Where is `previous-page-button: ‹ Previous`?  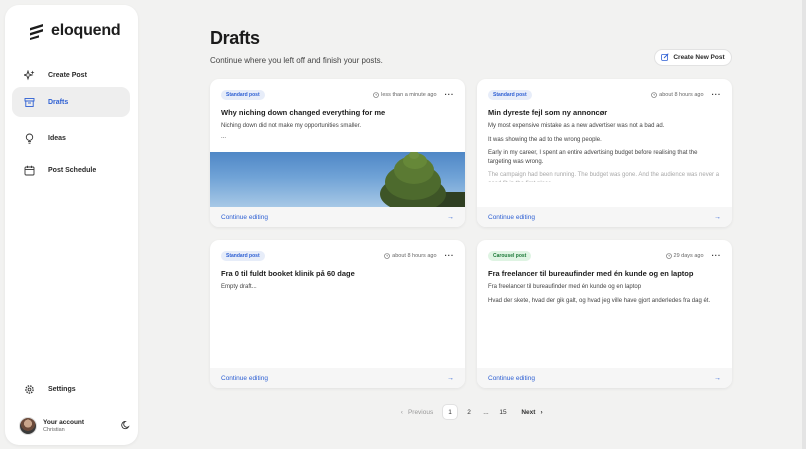
previous-page-button: ‹ Previous is located at coordinates (417, 412).